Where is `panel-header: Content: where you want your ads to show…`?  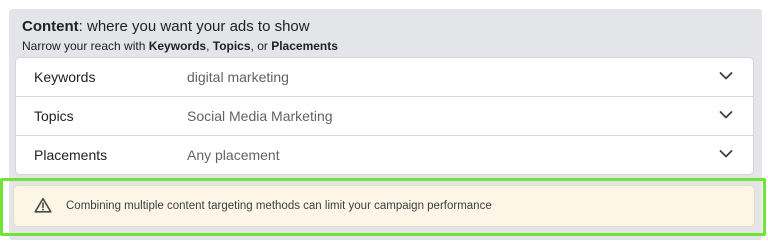
panel-header: Content: where you want your ads to show… is located at coordinates (180, 36).